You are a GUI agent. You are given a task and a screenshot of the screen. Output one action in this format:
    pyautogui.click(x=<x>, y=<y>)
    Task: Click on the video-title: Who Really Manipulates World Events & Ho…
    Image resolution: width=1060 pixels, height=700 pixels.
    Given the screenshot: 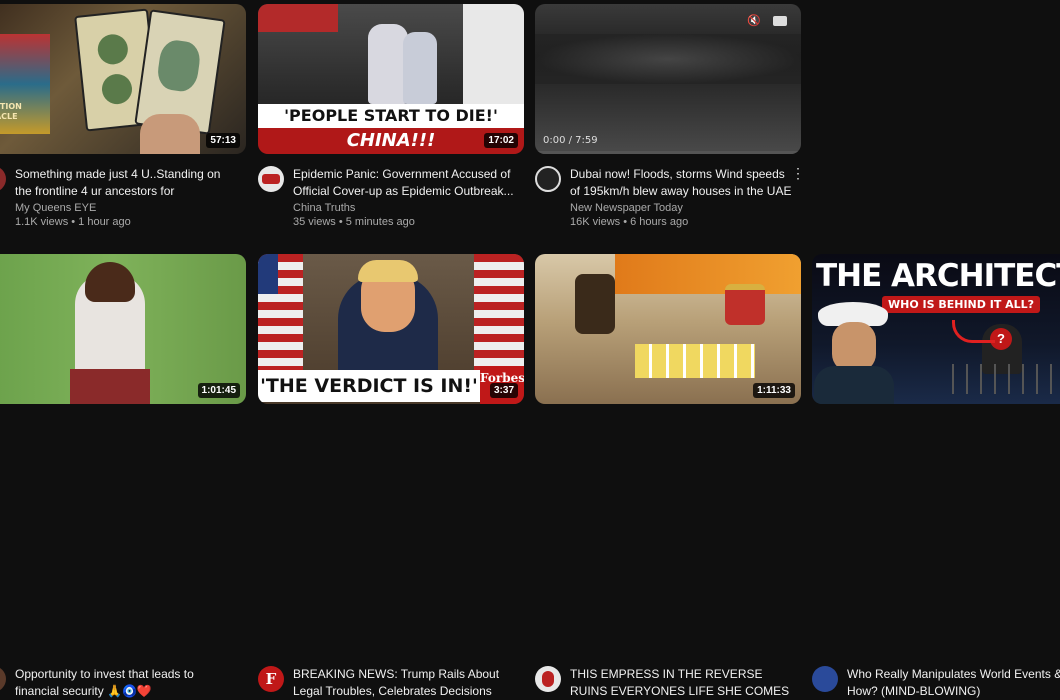 What is the action you would take?
    pyautogui.click(x=953, y=683)
    